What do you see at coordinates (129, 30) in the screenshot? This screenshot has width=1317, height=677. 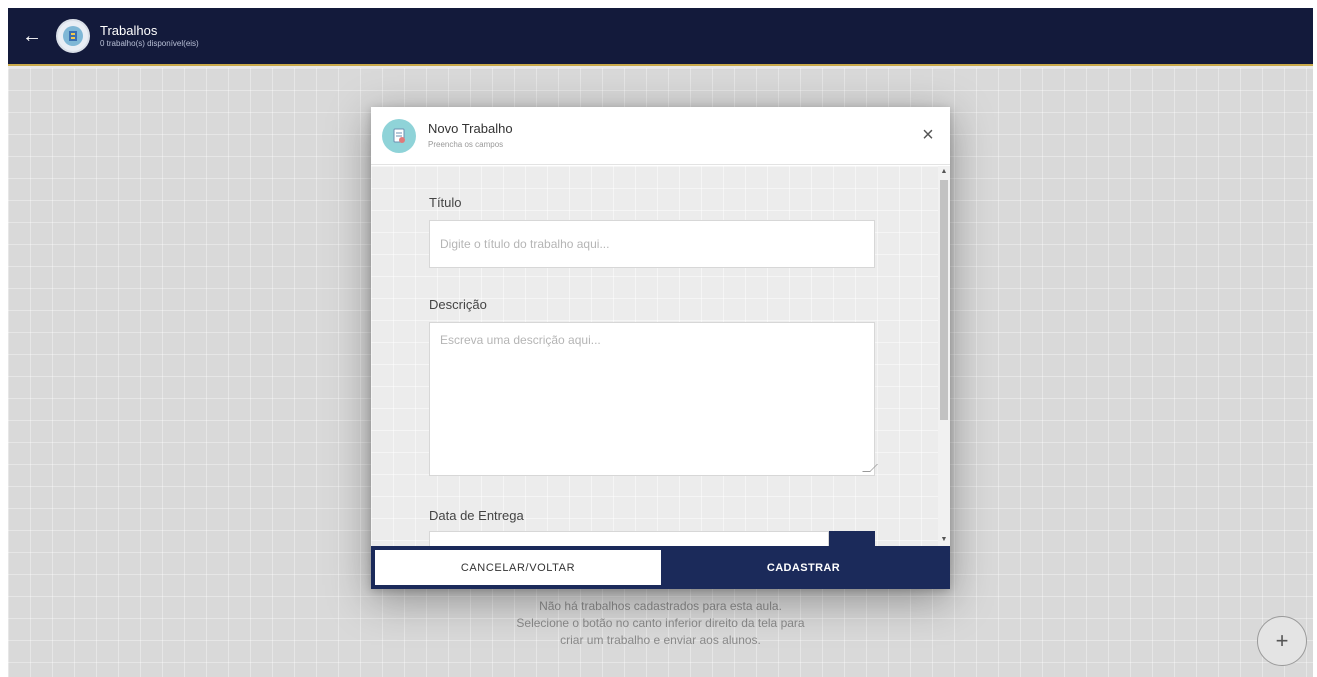 I see `page-title: Trabalhos` at bounding box center [129, 30].